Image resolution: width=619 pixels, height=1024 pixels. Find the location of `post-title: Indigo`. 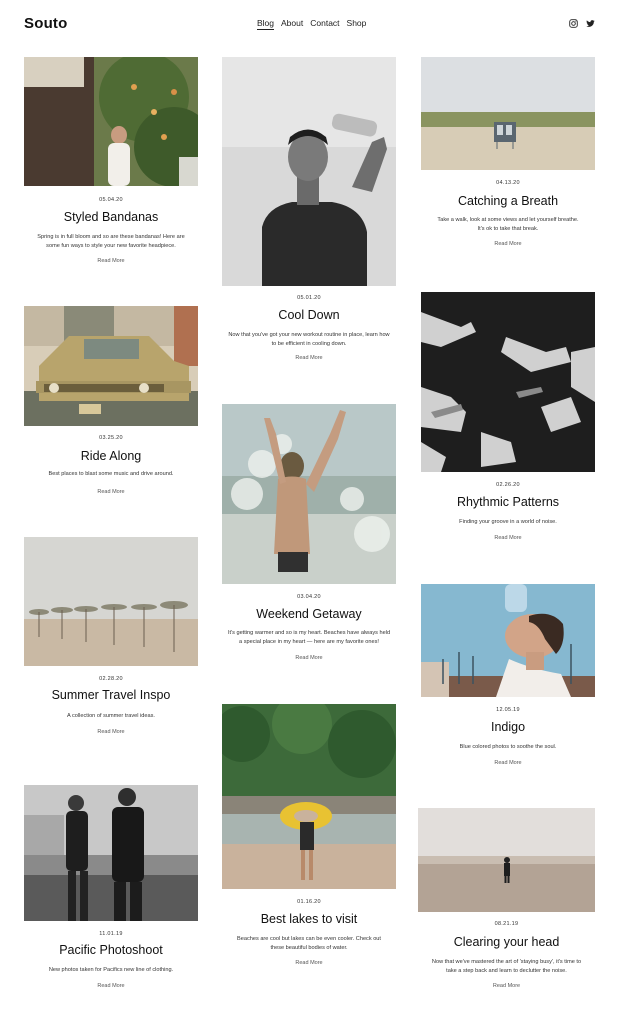

post-title: Indigo is located at coordinates (508, 727).